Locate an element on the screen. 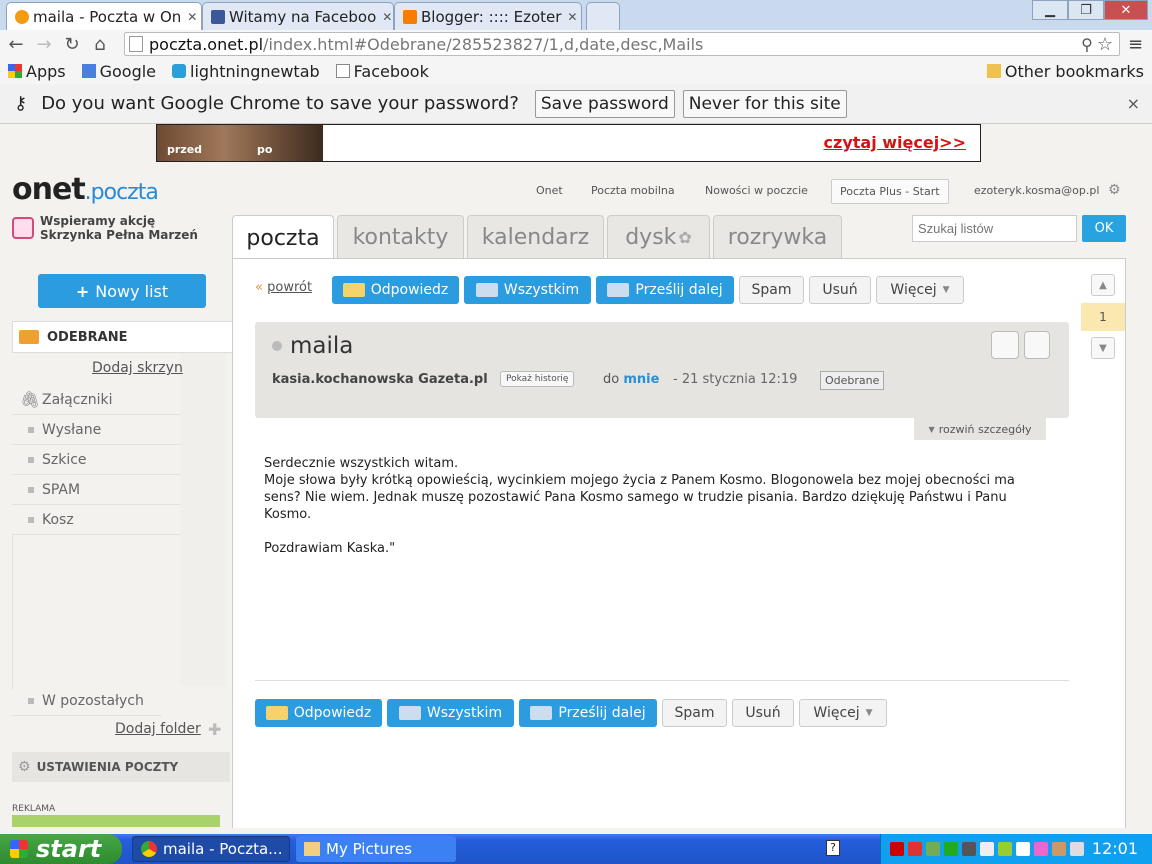  onet-logo: onet.poczta is located at coordinates (85, 189).